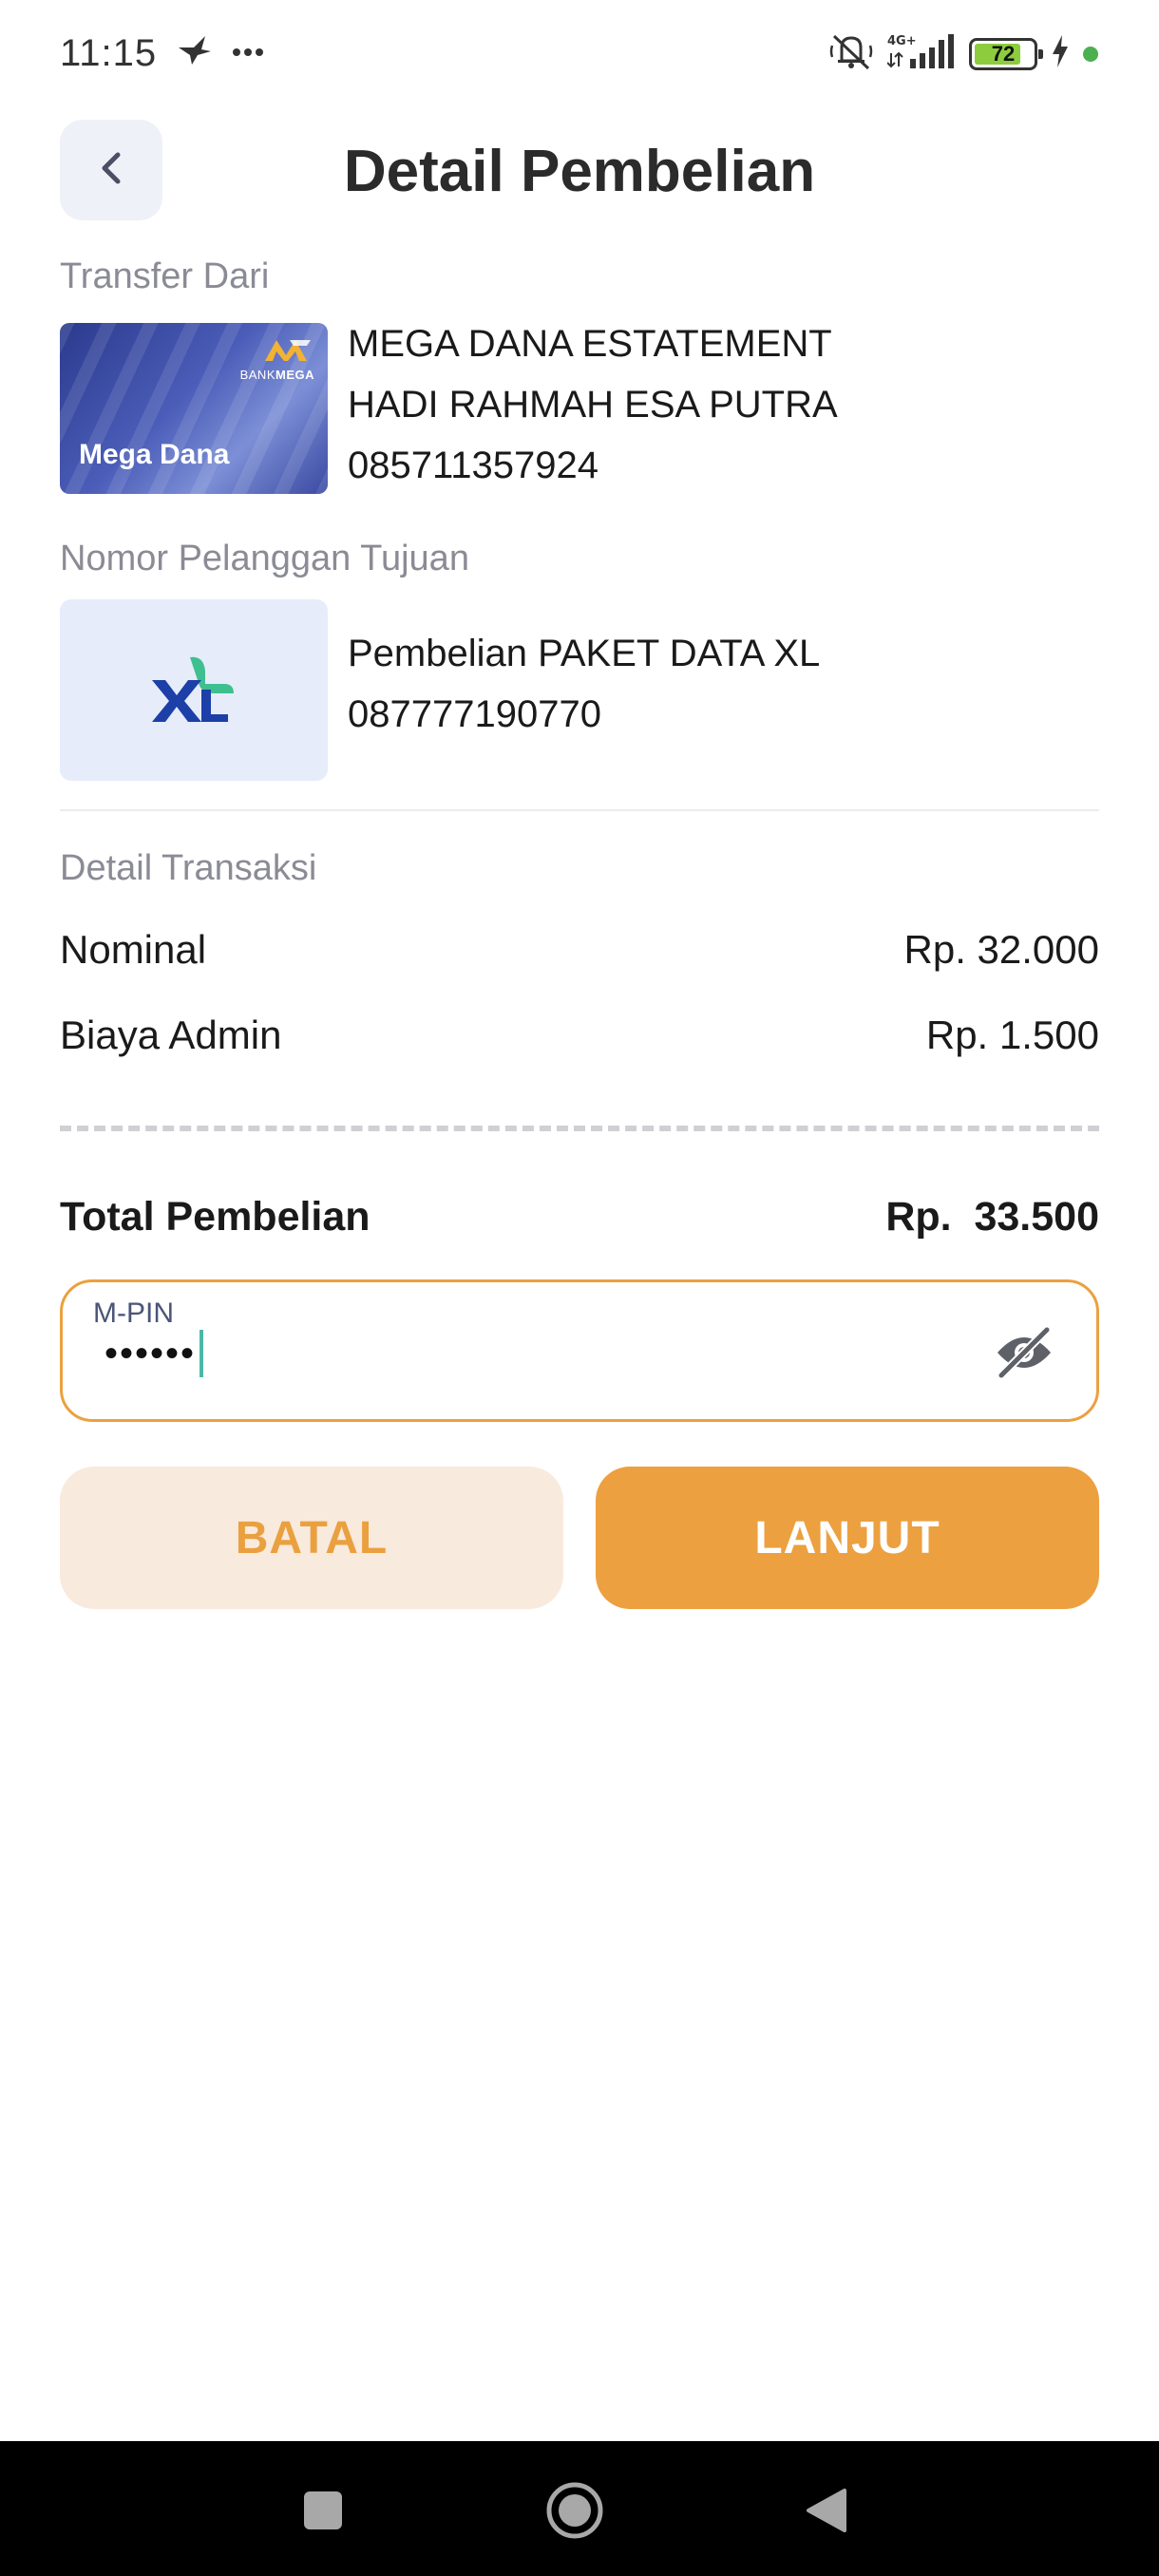  I want to click on transfer-from-label: Transfer Dari, so click(165, 276).